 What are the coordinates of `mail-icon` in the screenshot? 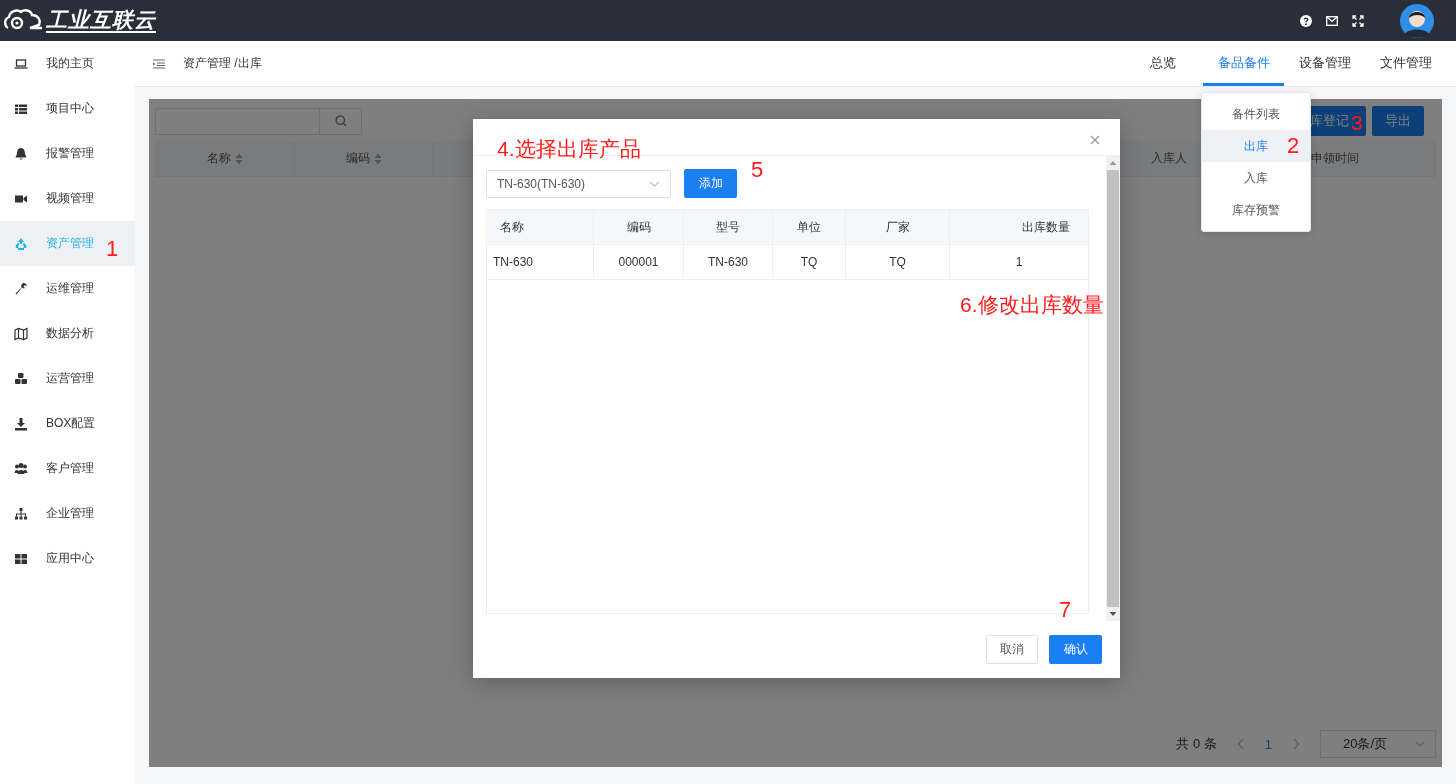 It's located at (1332, 20).